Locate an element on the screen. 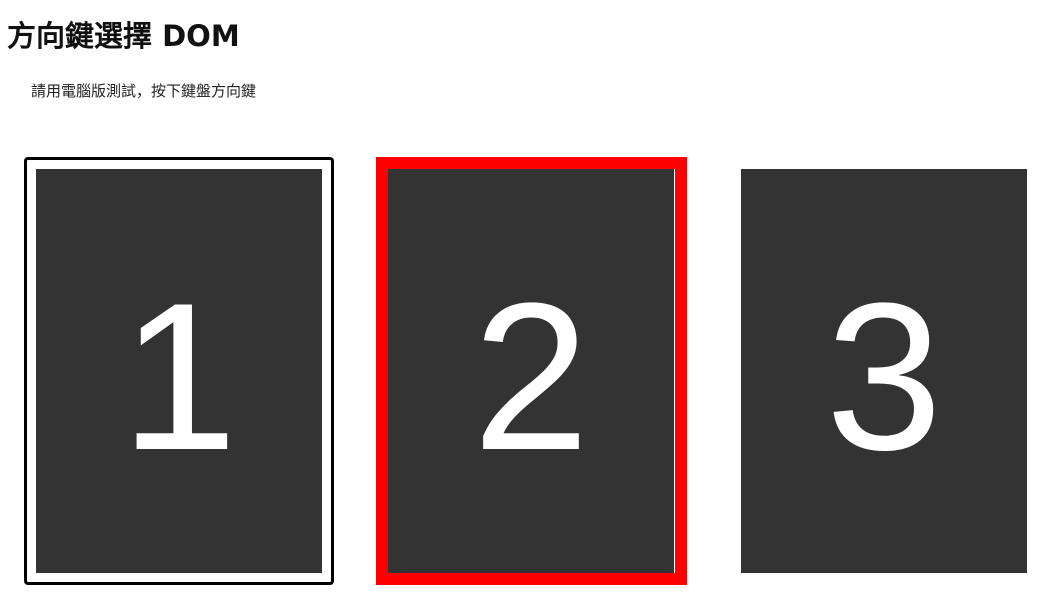 This screenshot has height=607, width=1064. page-title: 方向鍵選擇 DOM is located at coordinates (123, 36).